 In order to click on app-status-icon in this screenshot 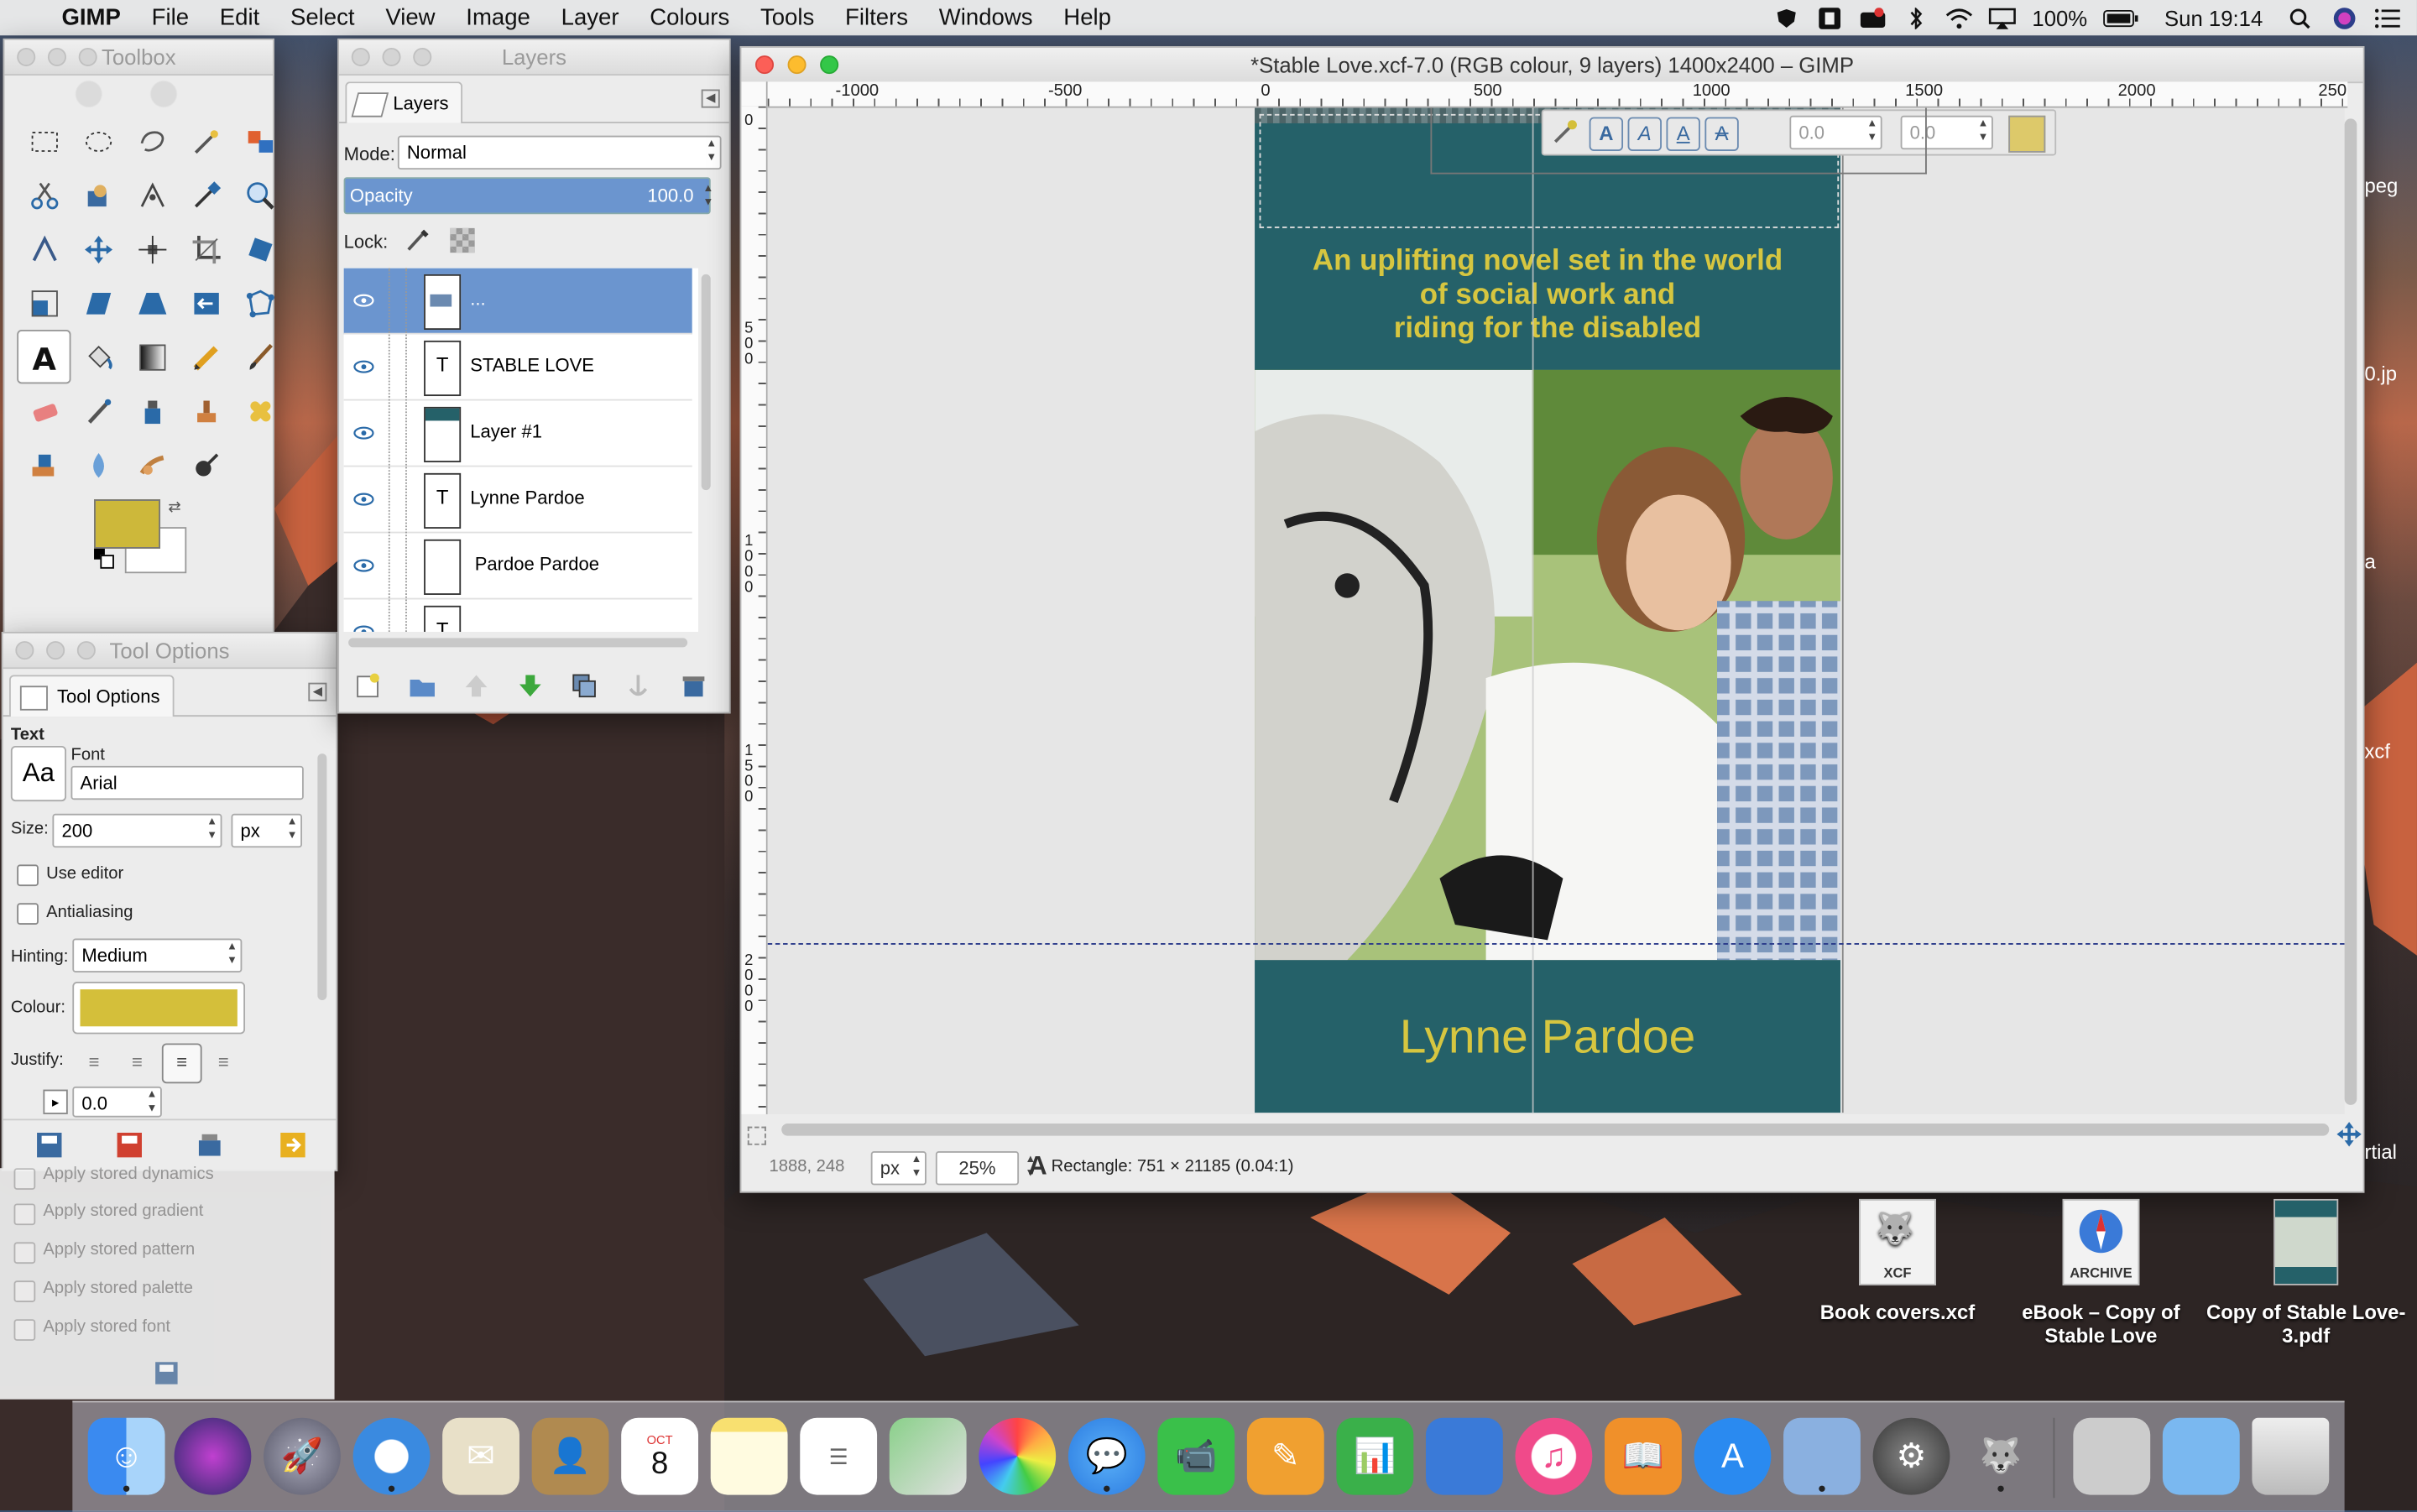, I will do `click(1830, 18)`.